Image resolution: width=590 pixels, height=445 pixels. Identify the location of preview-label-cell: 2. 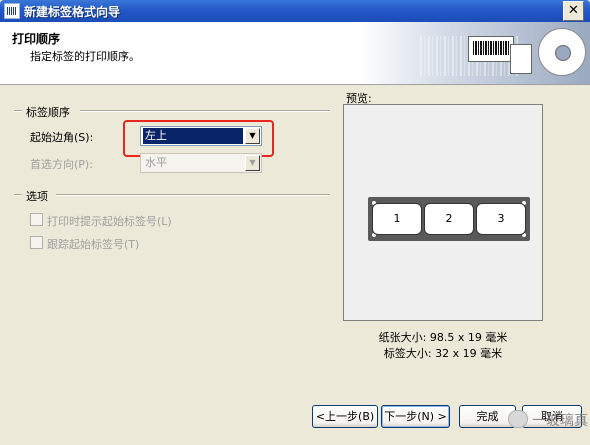
(449, 219).